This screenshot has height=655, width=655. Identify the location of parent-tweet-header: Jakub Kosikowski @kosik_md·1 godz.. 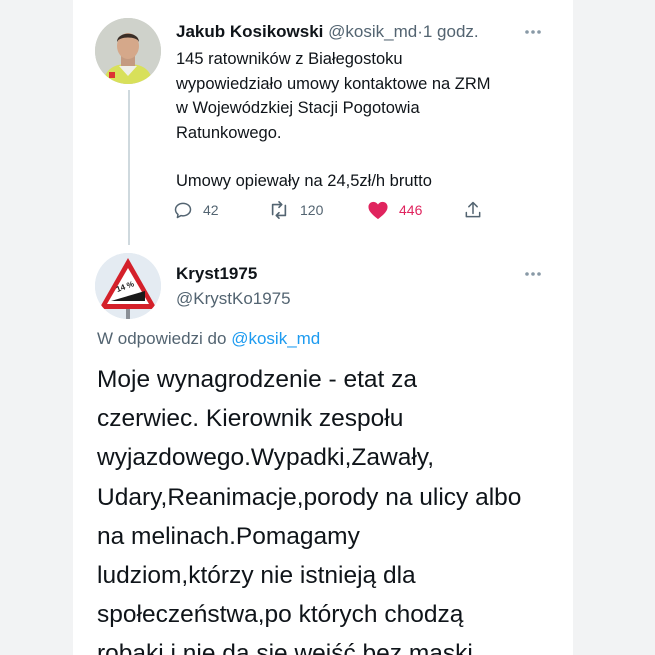
(327, 32).